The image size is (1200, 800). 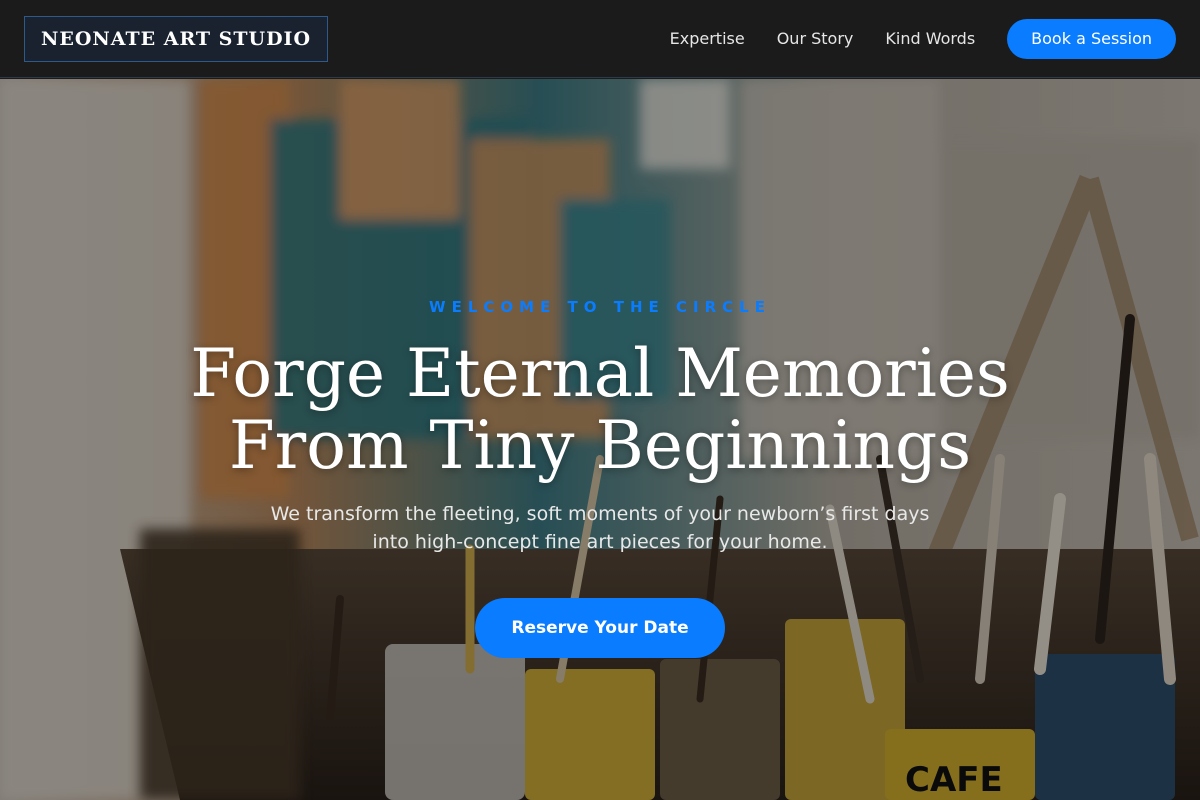 What do you see at coordinates (600, 307) in the screenshot?
I see `hero-eyebrow: WELCOME TO THE CIRCLE` at bounding box center [600, 307].